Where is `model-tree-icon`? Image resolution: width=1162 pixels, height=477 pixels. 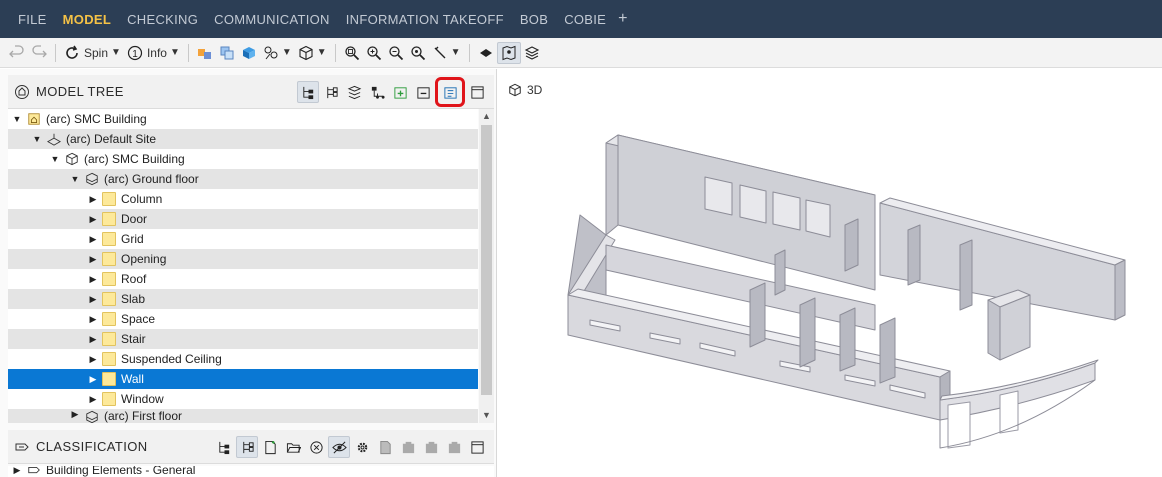 model-tree-icon is located at coordinates (22, 91).